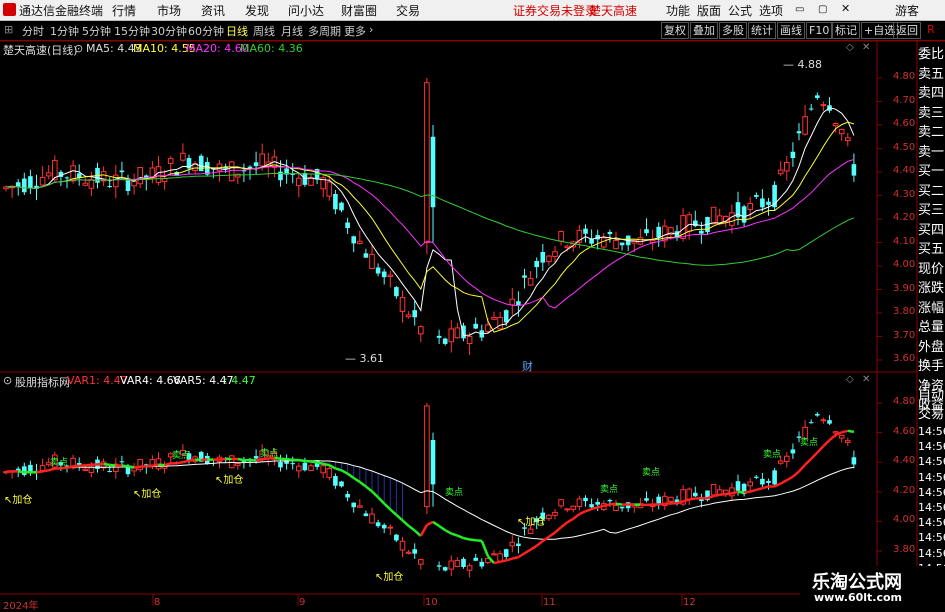 The image size is (945, 612). What do you see at coordinates (904, 401) in the screenshot?
I see `sub-y-tick: 4.80` at bounding box center [904, 401].